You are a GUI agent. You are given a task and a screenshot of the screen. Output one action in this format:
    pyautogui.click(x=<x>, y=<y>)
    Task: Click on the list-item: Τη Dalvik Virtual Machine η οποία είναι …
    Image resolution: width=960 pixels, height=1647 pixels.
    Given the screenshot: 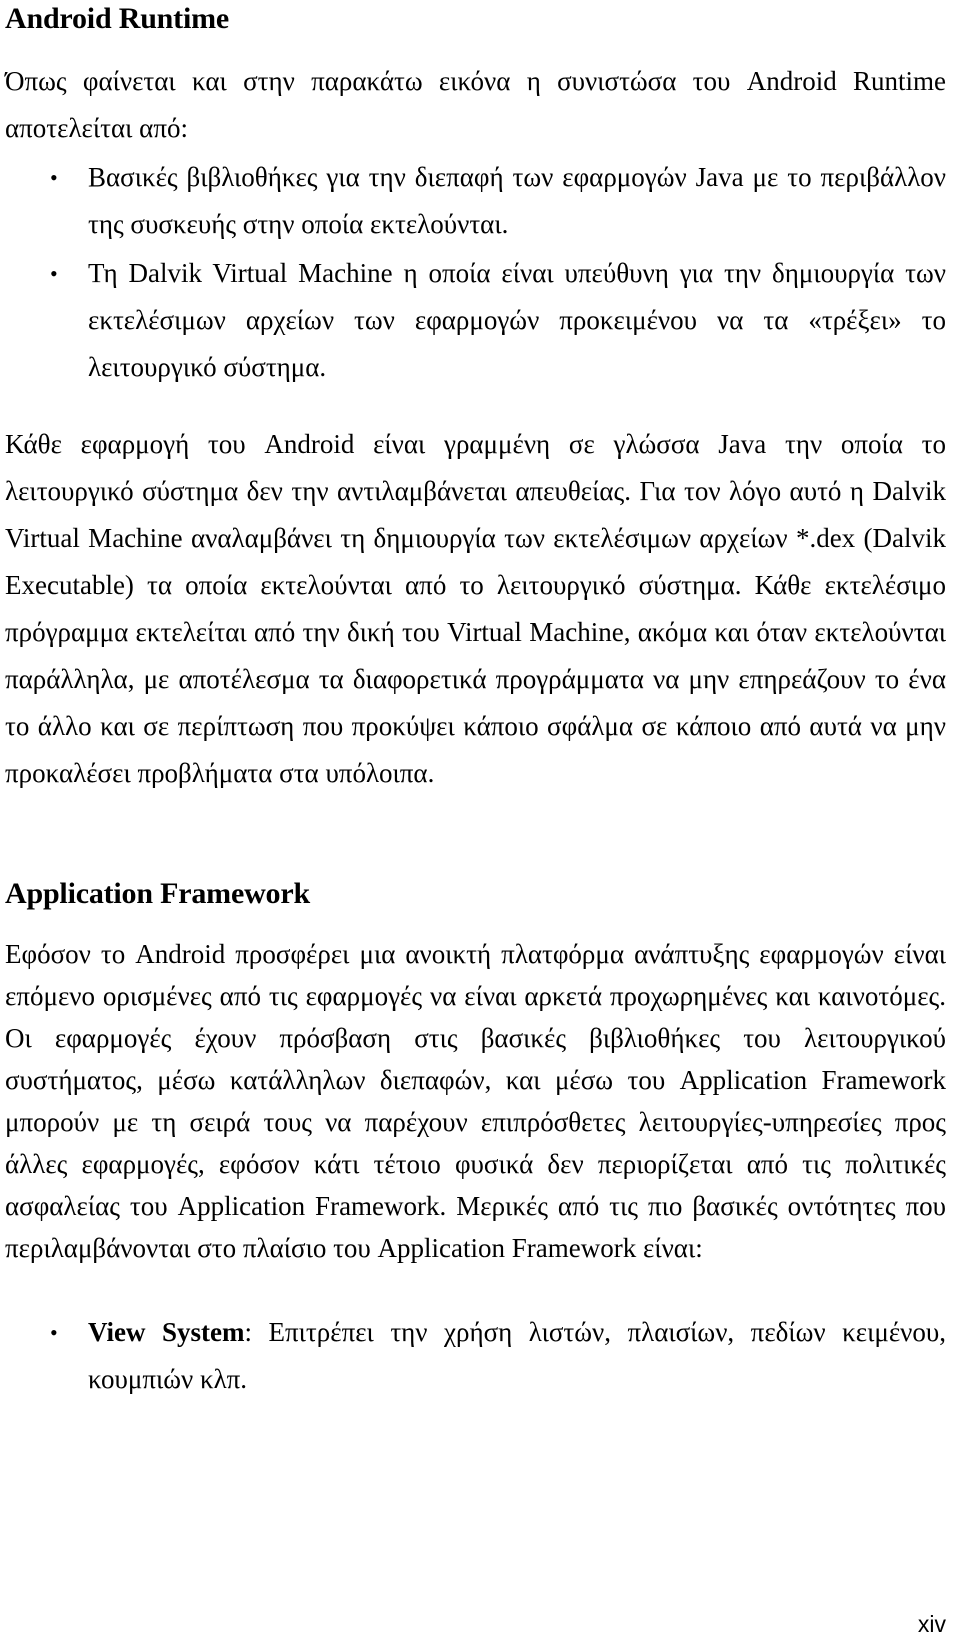 What is the action you would take?
    pyautogui.click(x=475, y=320)
    